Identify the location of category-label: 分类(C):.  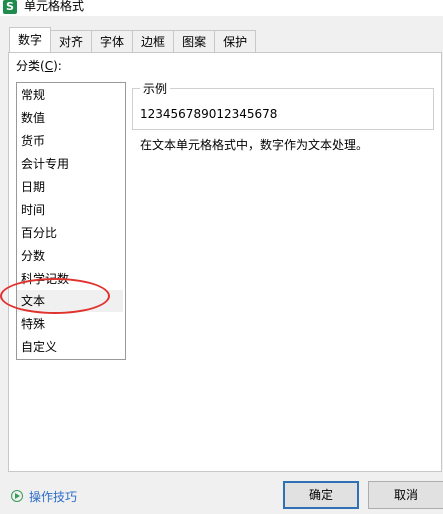
(39, 66).